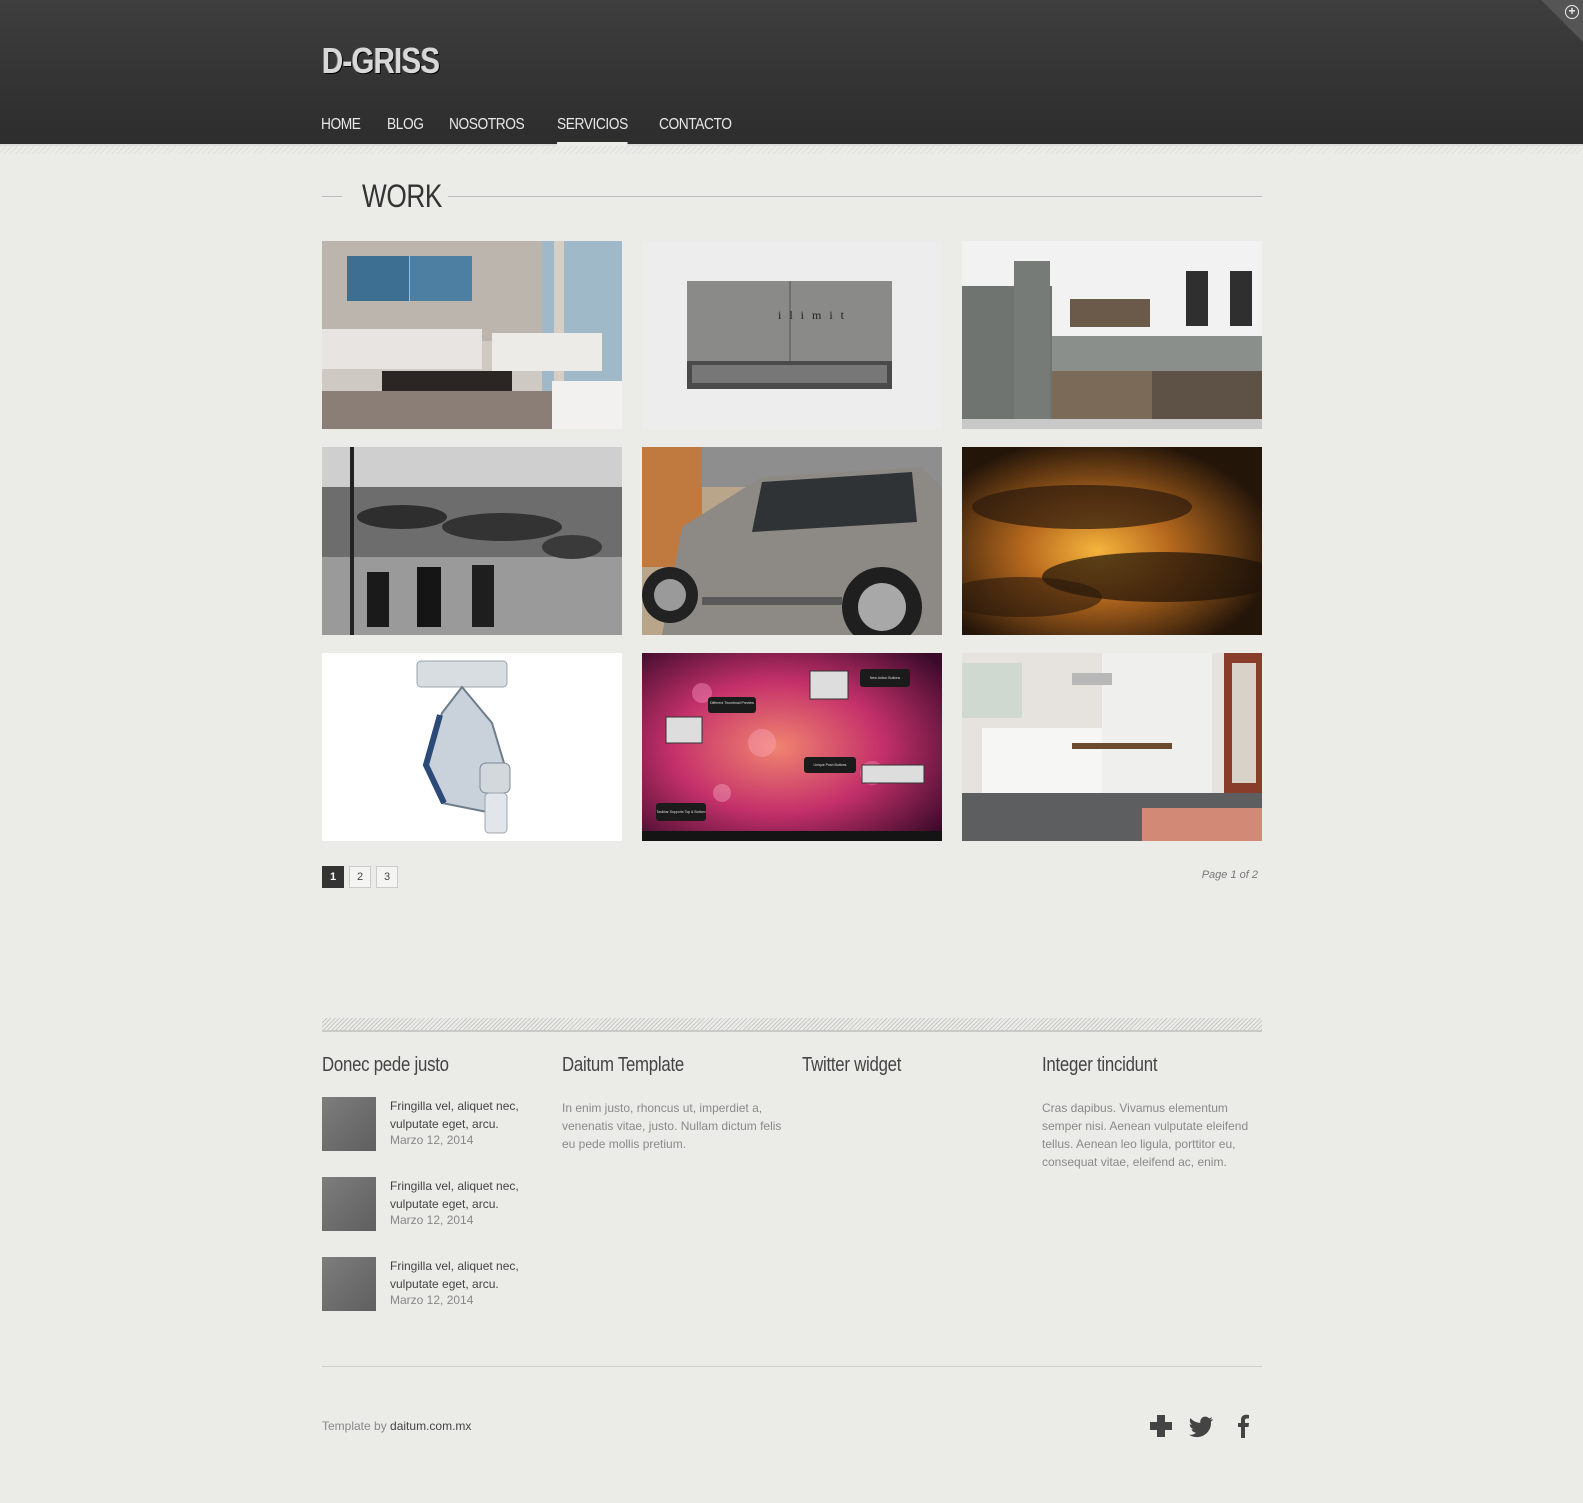 This screenshot has height=1503, width=1583. Describe the element at coordinates (623, 1065) in the screenshot. I see `widget-title: Daitum Template` at that location.